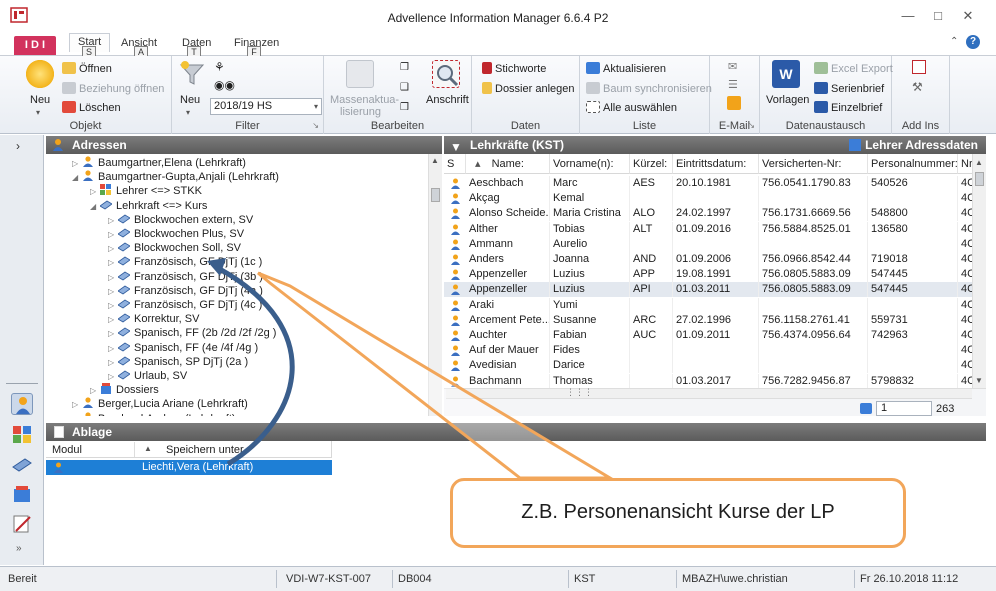 The height and width of the screenshot is (591, 996). What do you see at coordinates (40, 100) in the screenshot?
I see `new-object-button: Neu` at bounding box center [40, 100].